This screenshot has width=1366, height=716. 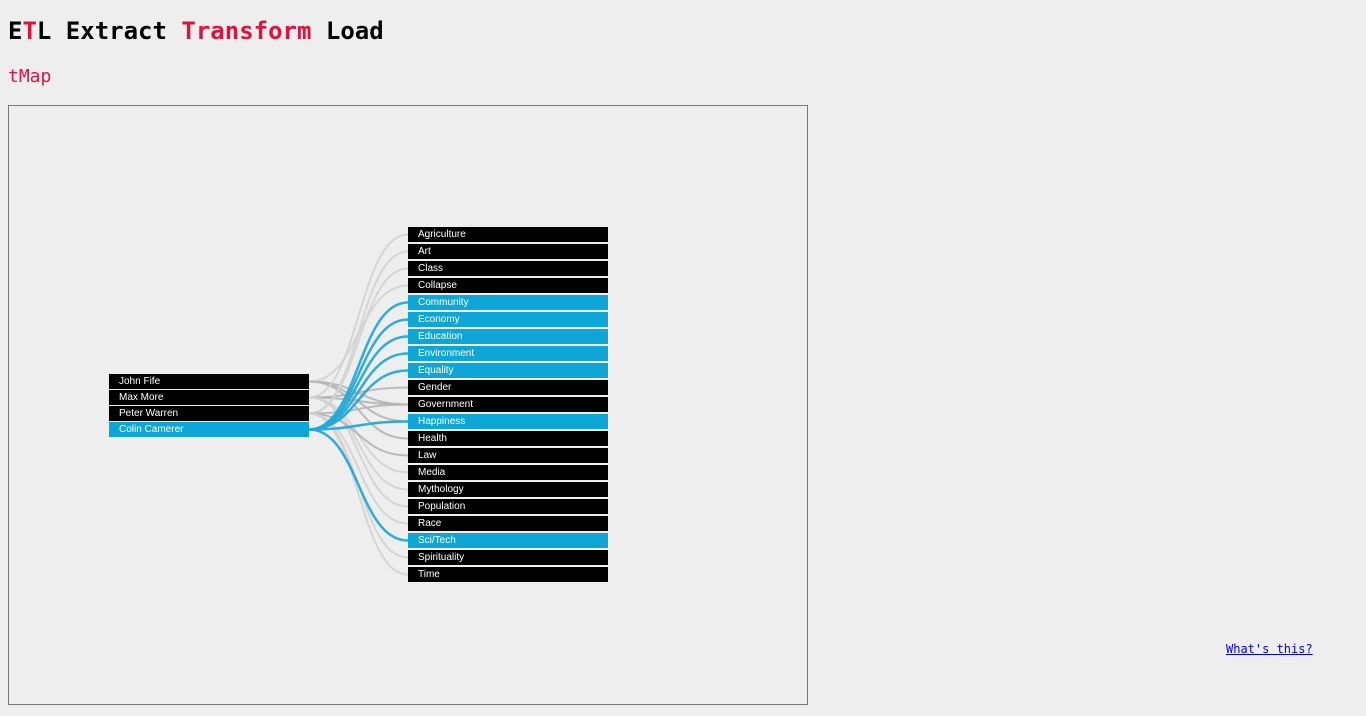 What do you see at coordinates (508, 472) in the screenshot?
I see `target-node-media: Media` at bounding box center [508, 472].